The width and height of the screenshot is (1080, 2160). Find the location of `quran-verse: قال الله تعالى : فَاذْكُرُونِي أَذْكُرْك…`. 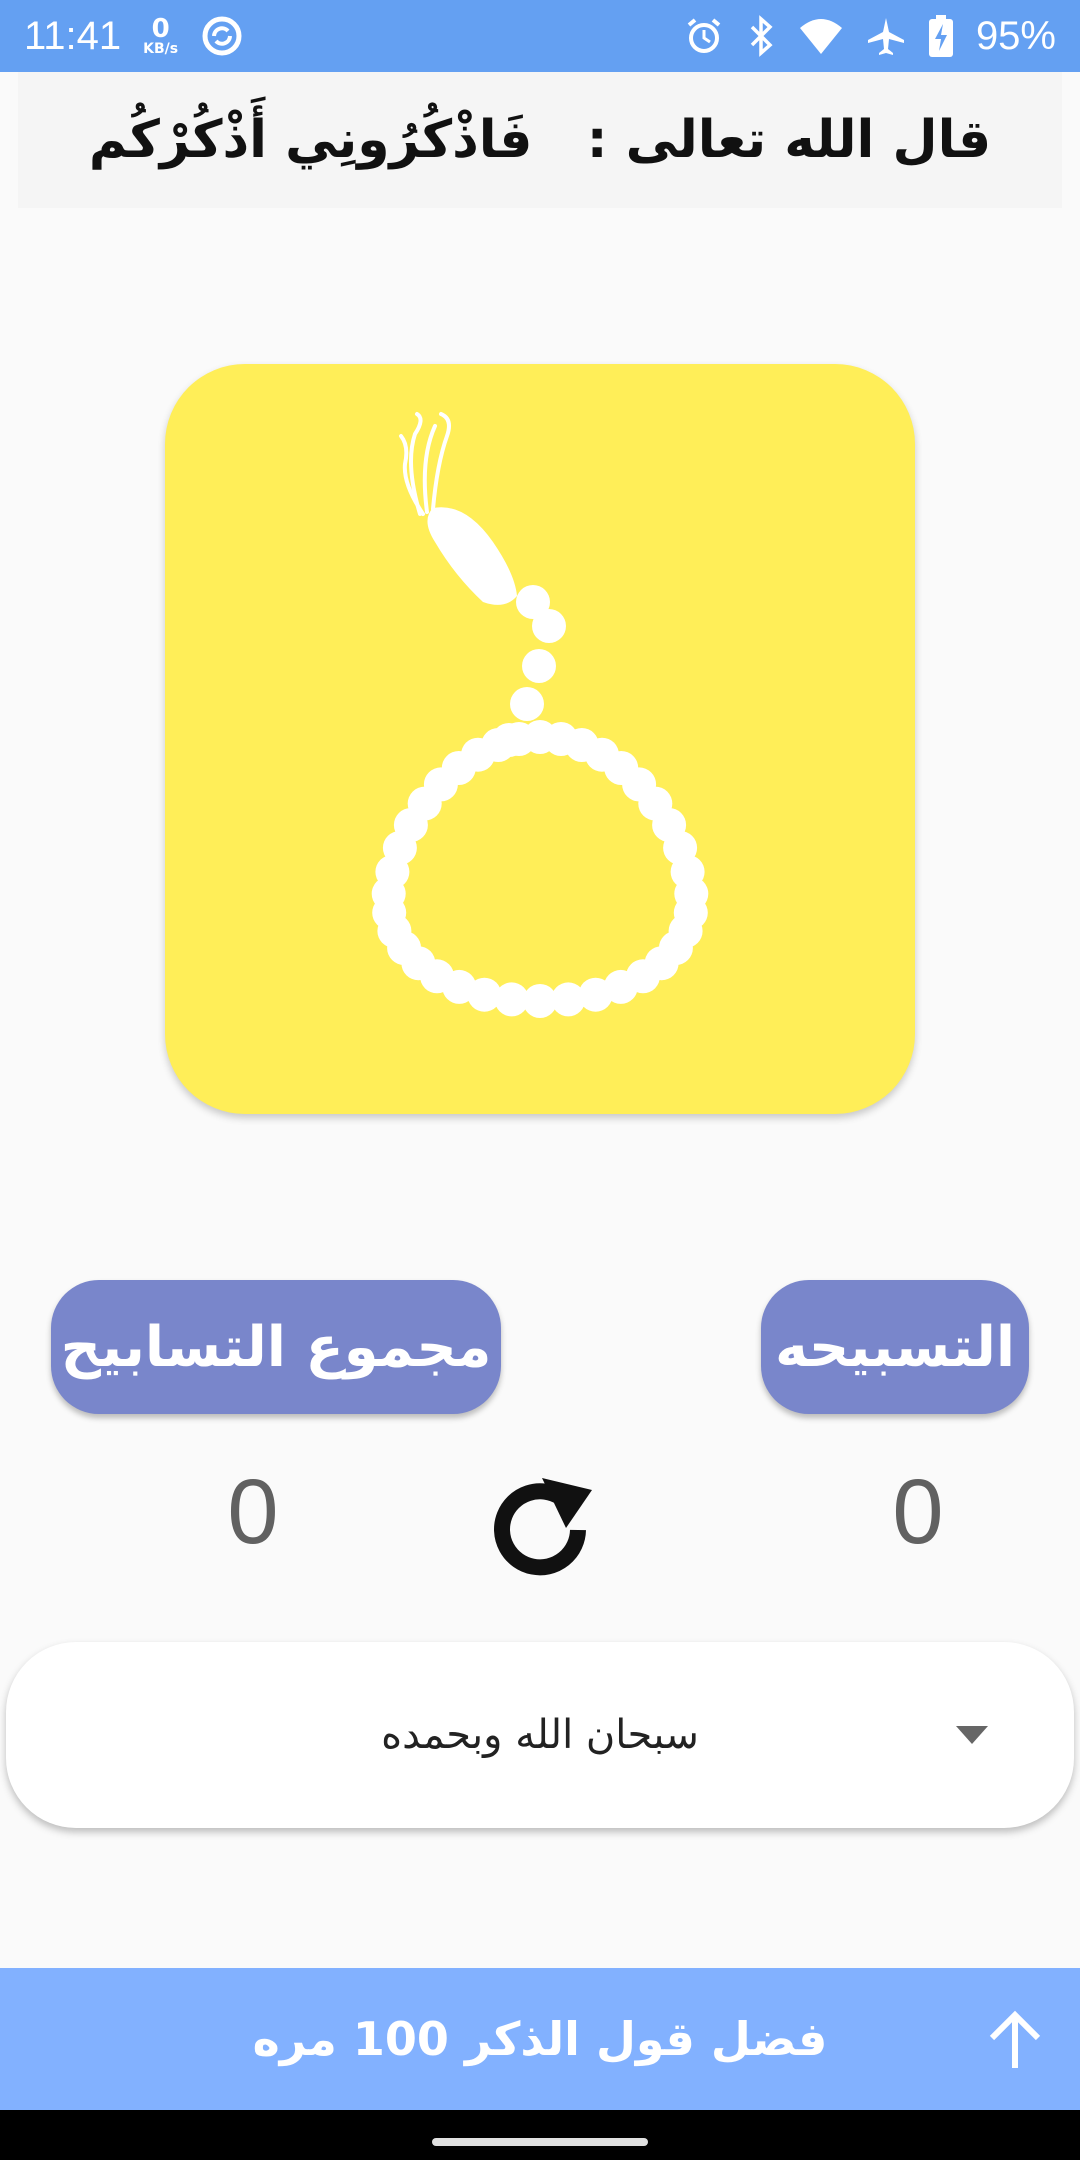

quran-verse: قال الله تعالى : فَاذْكُرُونِي أَذْكُرْك… is located at coordinates (540, 140).